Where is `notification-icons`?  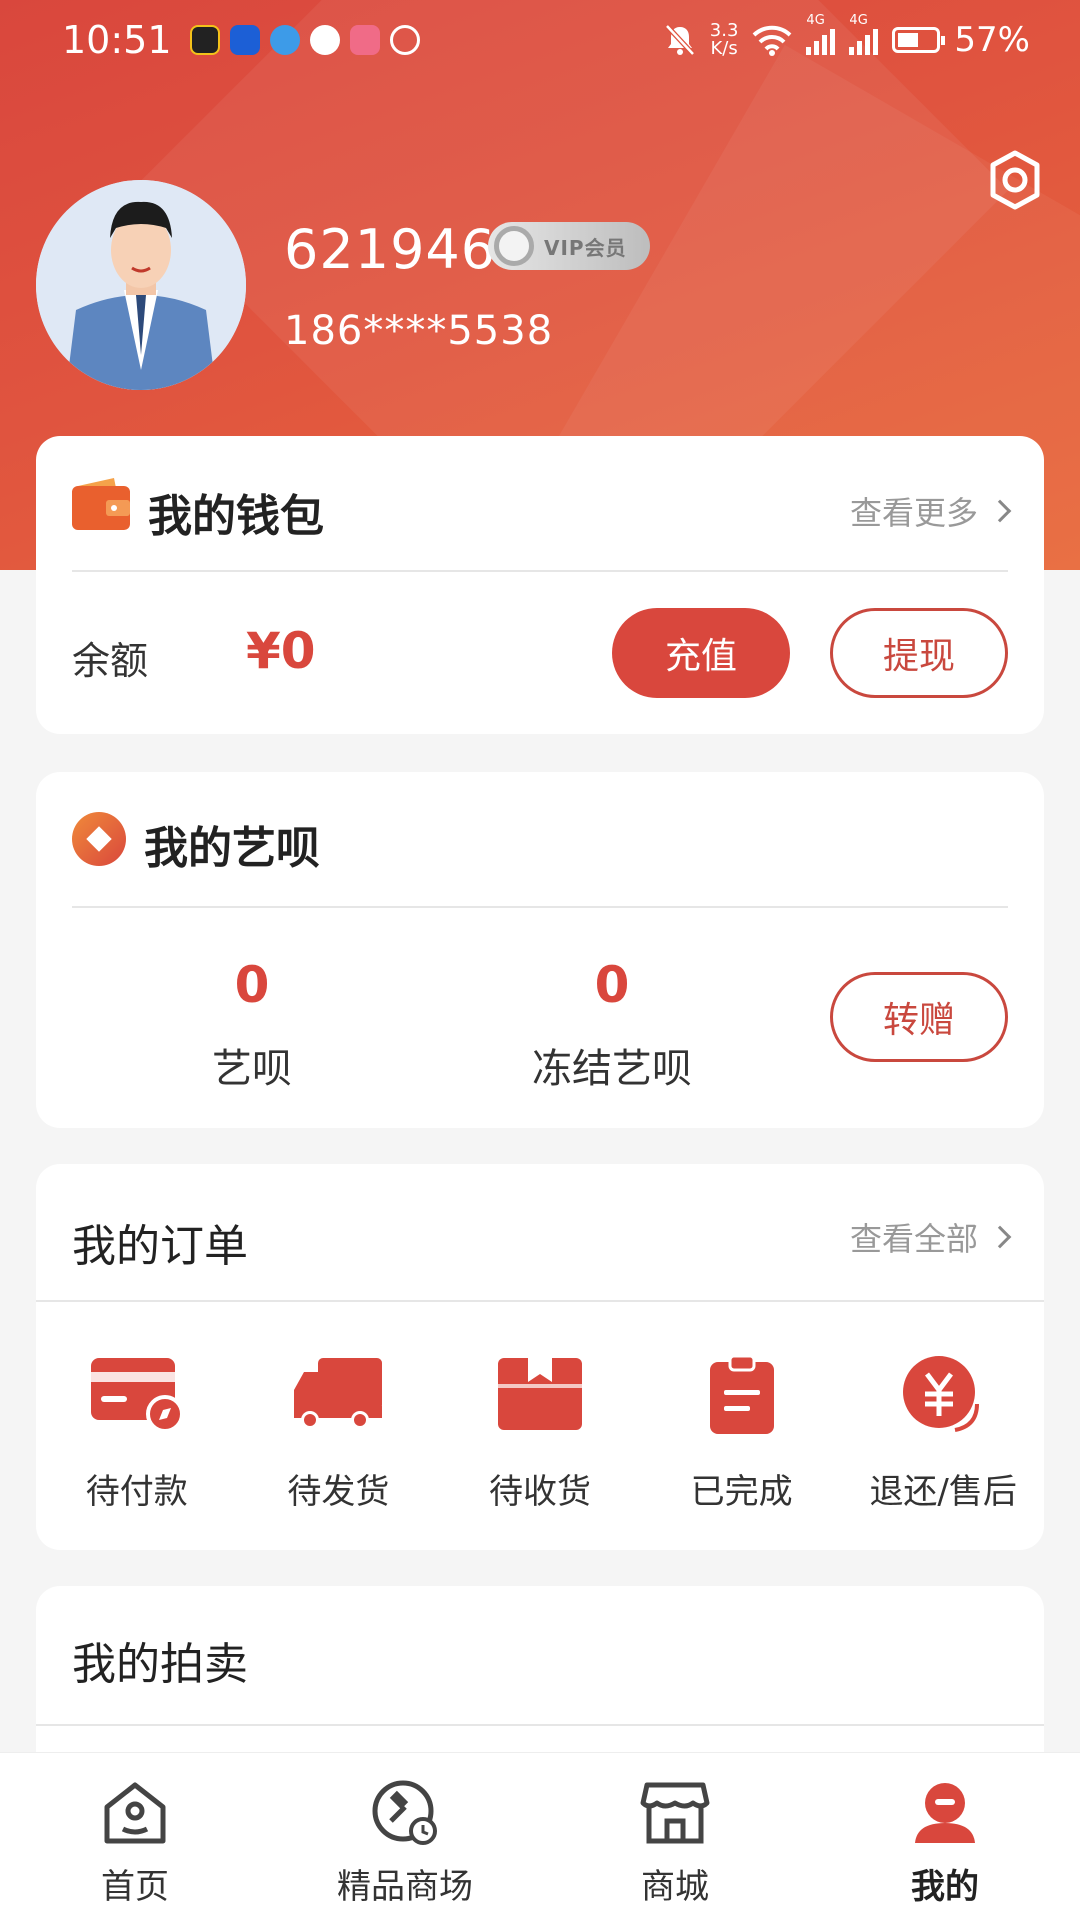
notification-icons is located at coordinates (304, 40).